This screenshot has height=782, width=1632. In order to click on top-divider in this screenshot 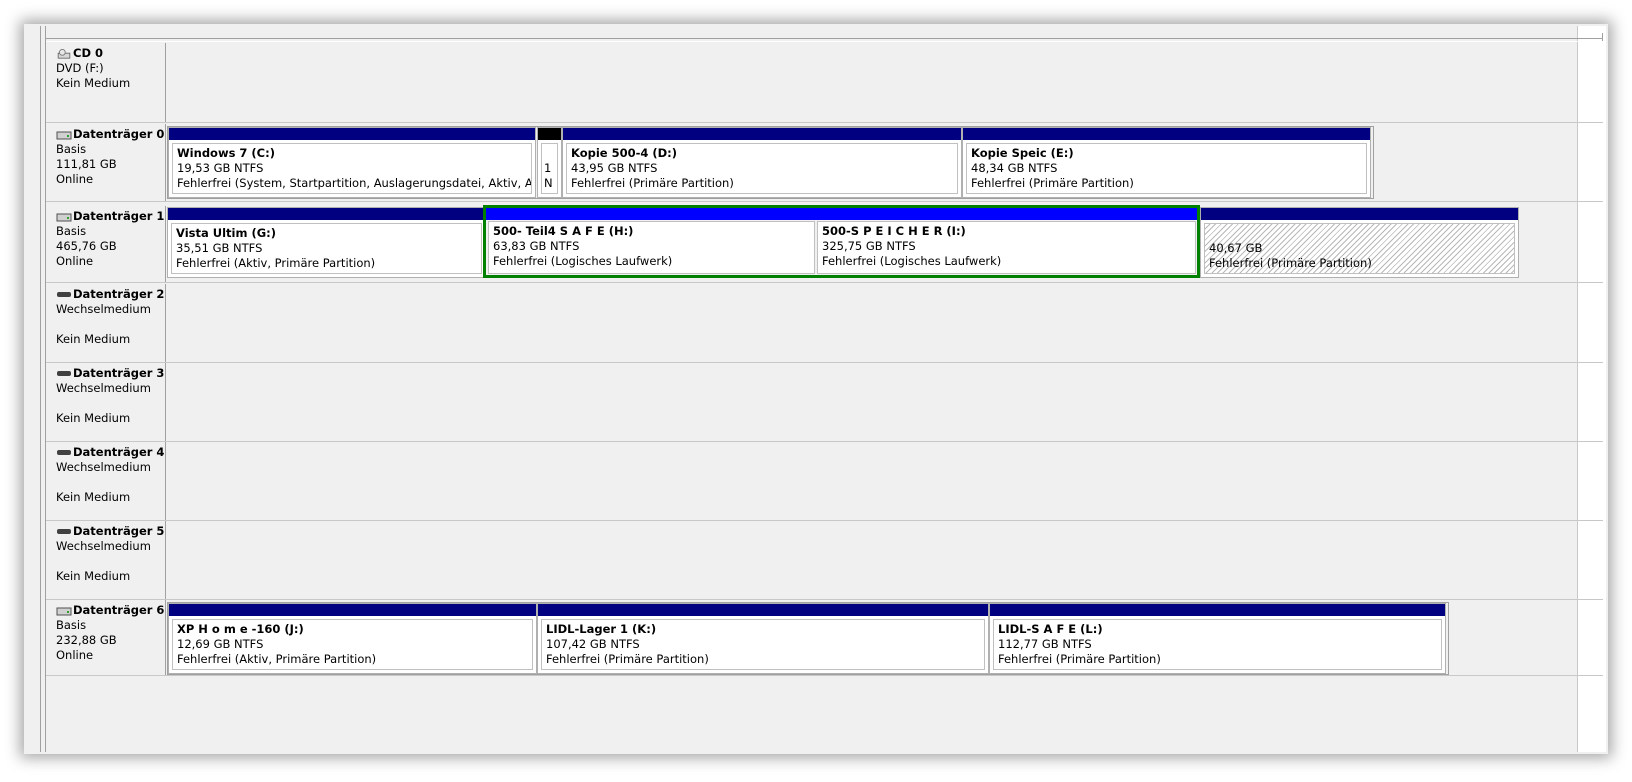, I will do `click(824, 37)`.